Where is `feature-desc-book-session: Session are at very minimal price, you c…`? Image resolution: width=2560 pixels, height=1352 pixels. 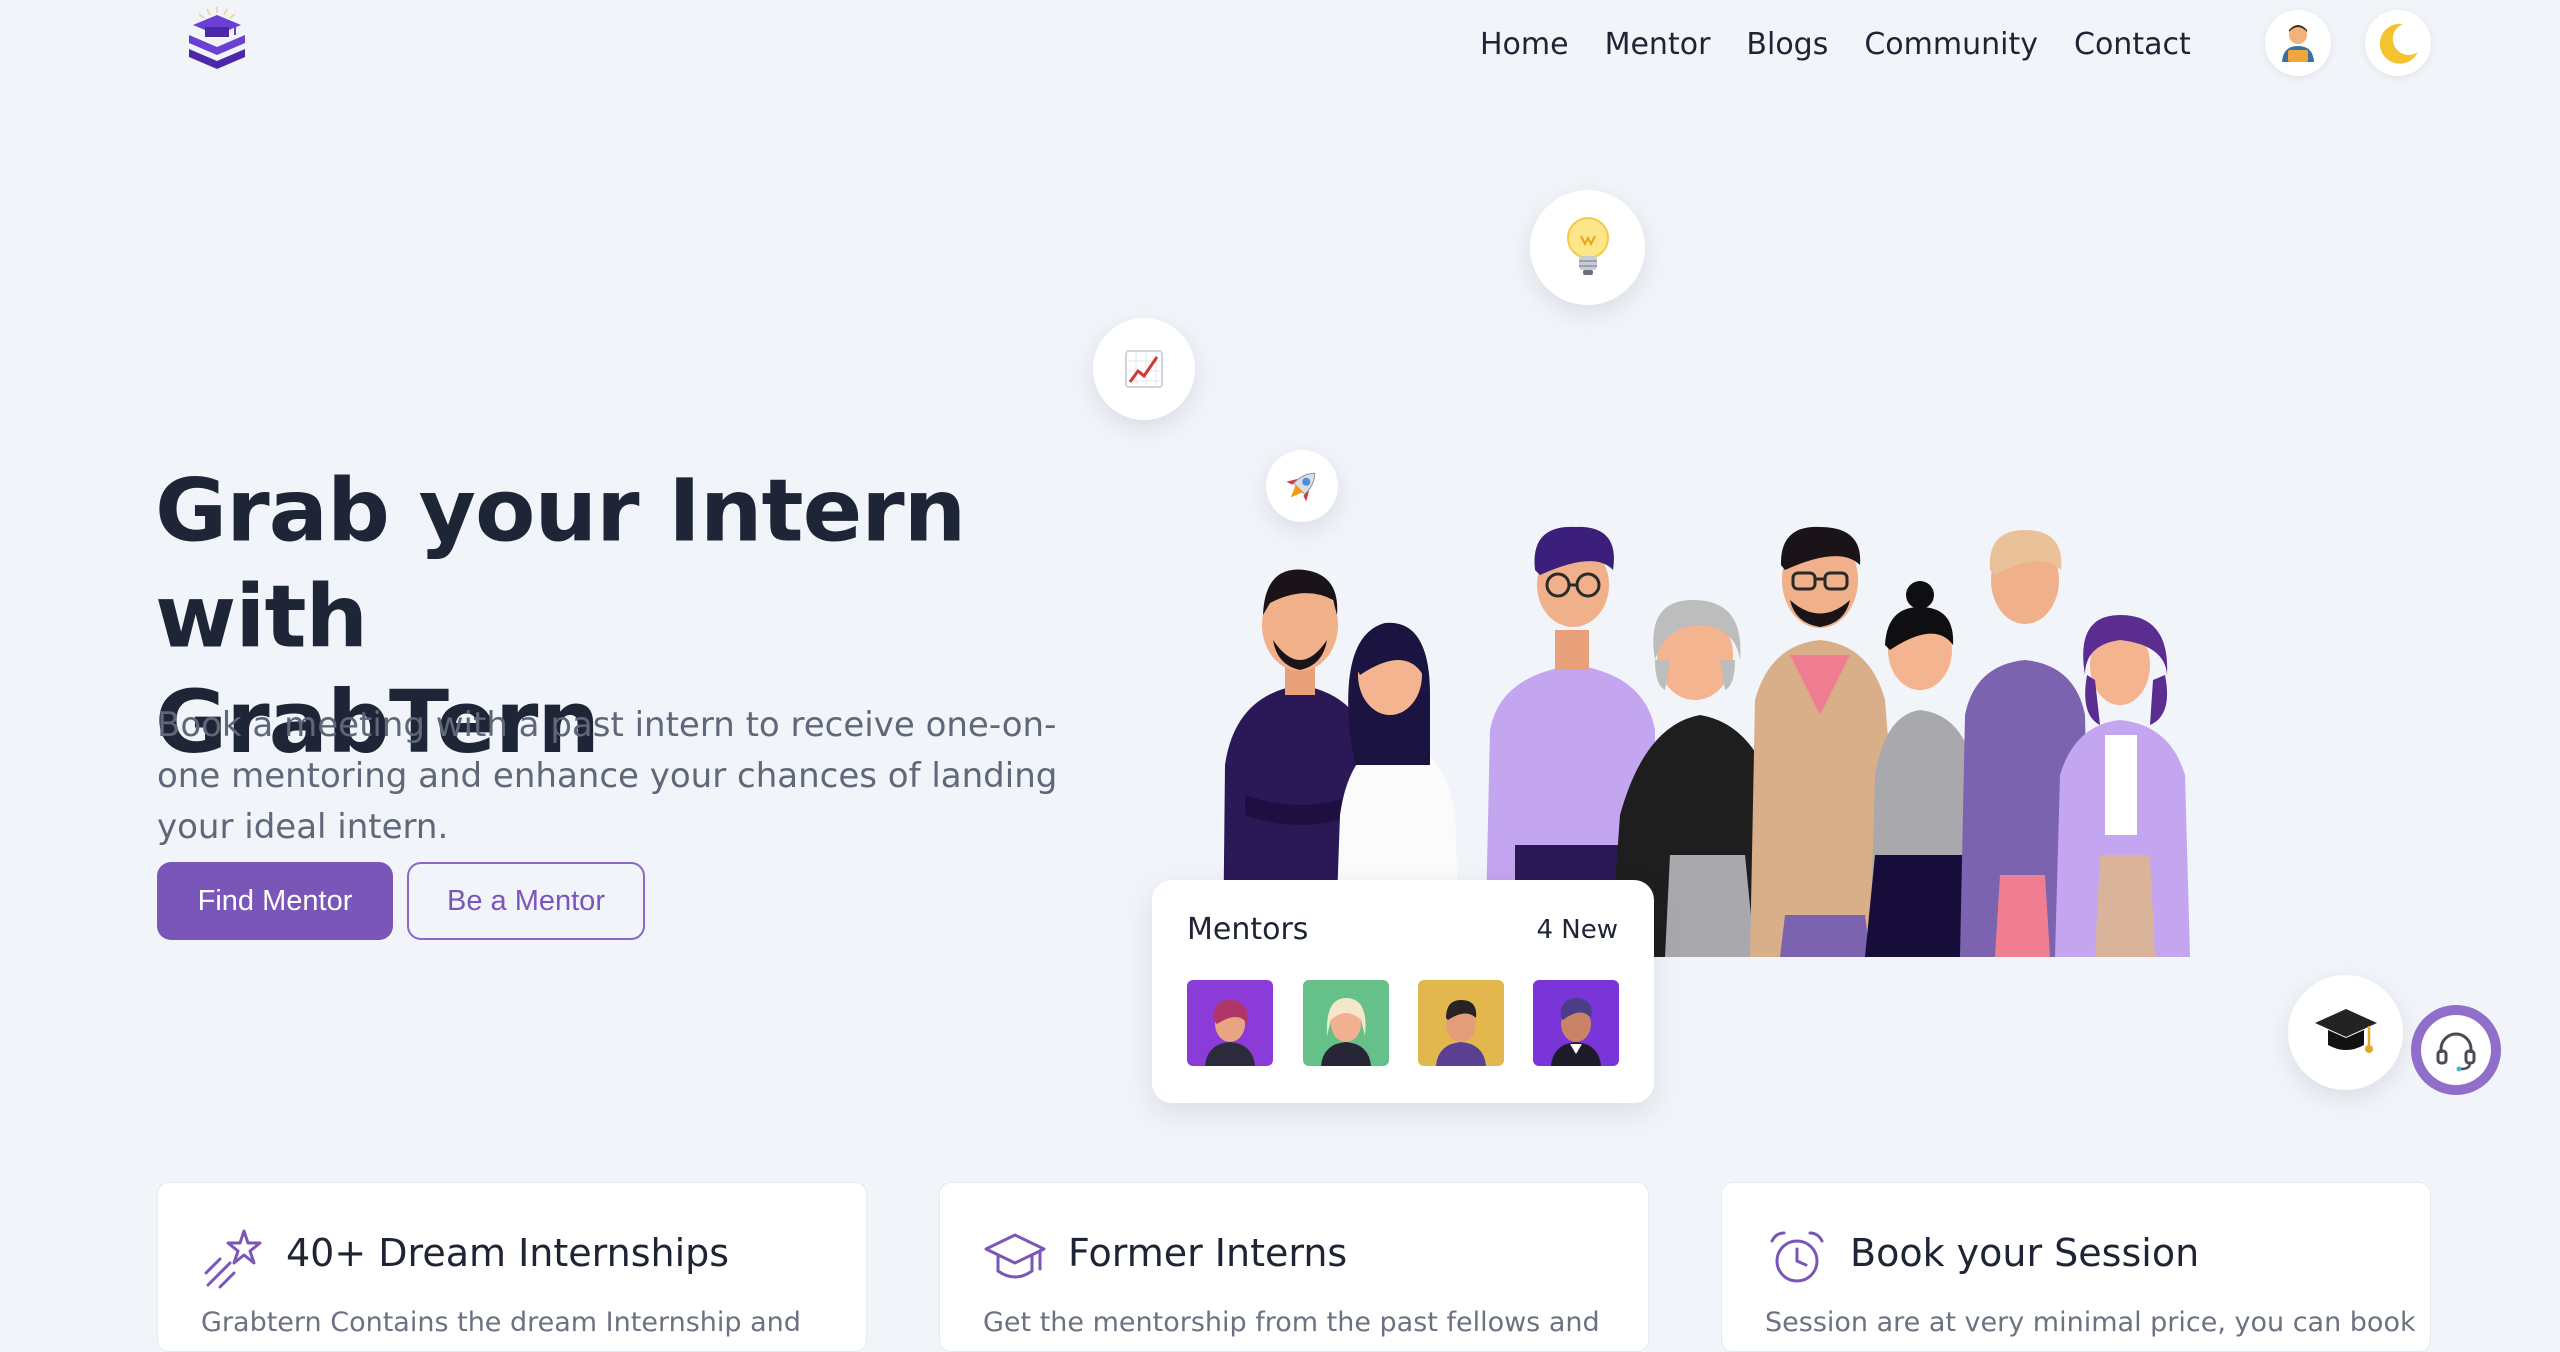 feature-desc-book-session: Session are at very minimal price, you c… is located at coordinates (2090, 1322).